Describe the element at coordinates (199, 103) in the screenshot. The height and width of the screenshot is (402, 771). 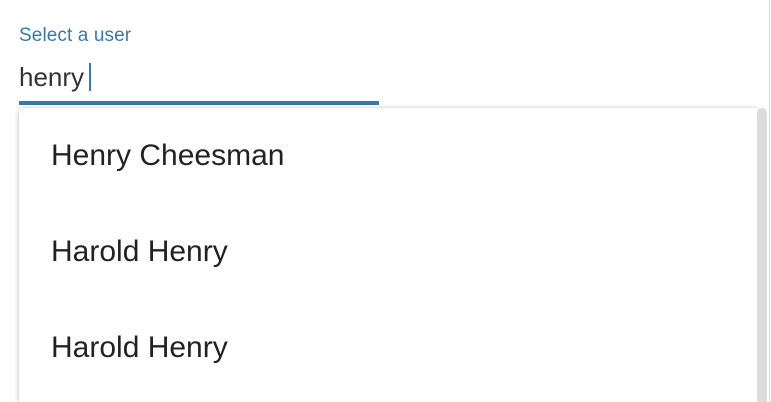
I see `focused-underline` at that location.